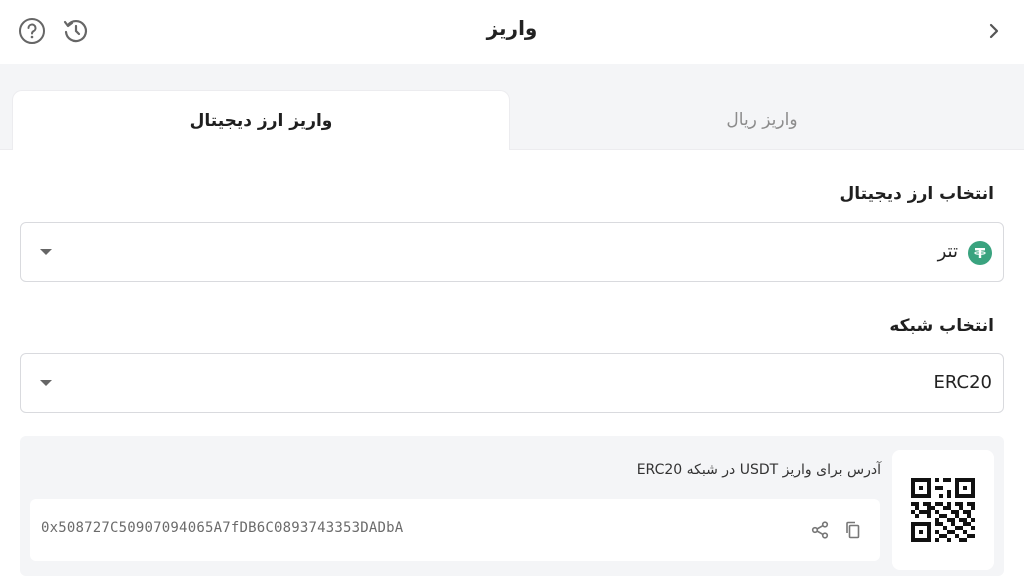 The width and height of the screenshot is (1024, 576). I want to click on network-select: ERC20, so click(512, 383).